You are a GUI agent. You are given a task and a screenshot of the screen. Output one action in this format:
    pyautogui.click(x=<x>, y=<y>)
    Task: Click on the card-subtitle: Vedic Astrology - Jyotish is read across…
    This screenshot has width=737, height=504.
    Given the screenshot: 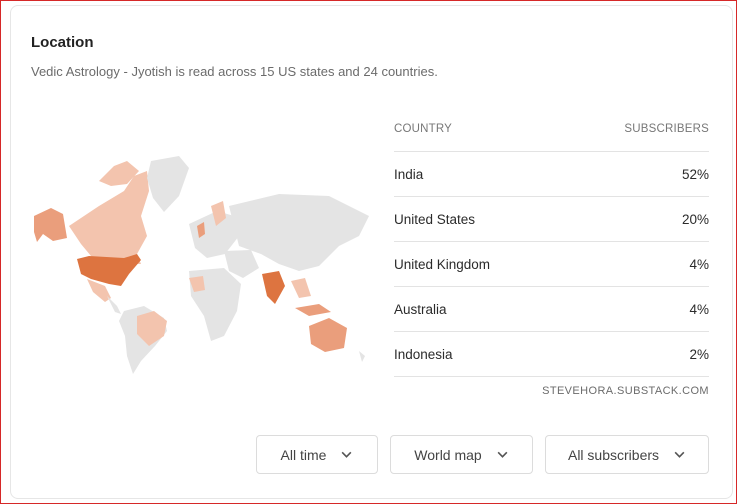 What is the action you would take?
    pyautogui.click(x=234, y=71)
    